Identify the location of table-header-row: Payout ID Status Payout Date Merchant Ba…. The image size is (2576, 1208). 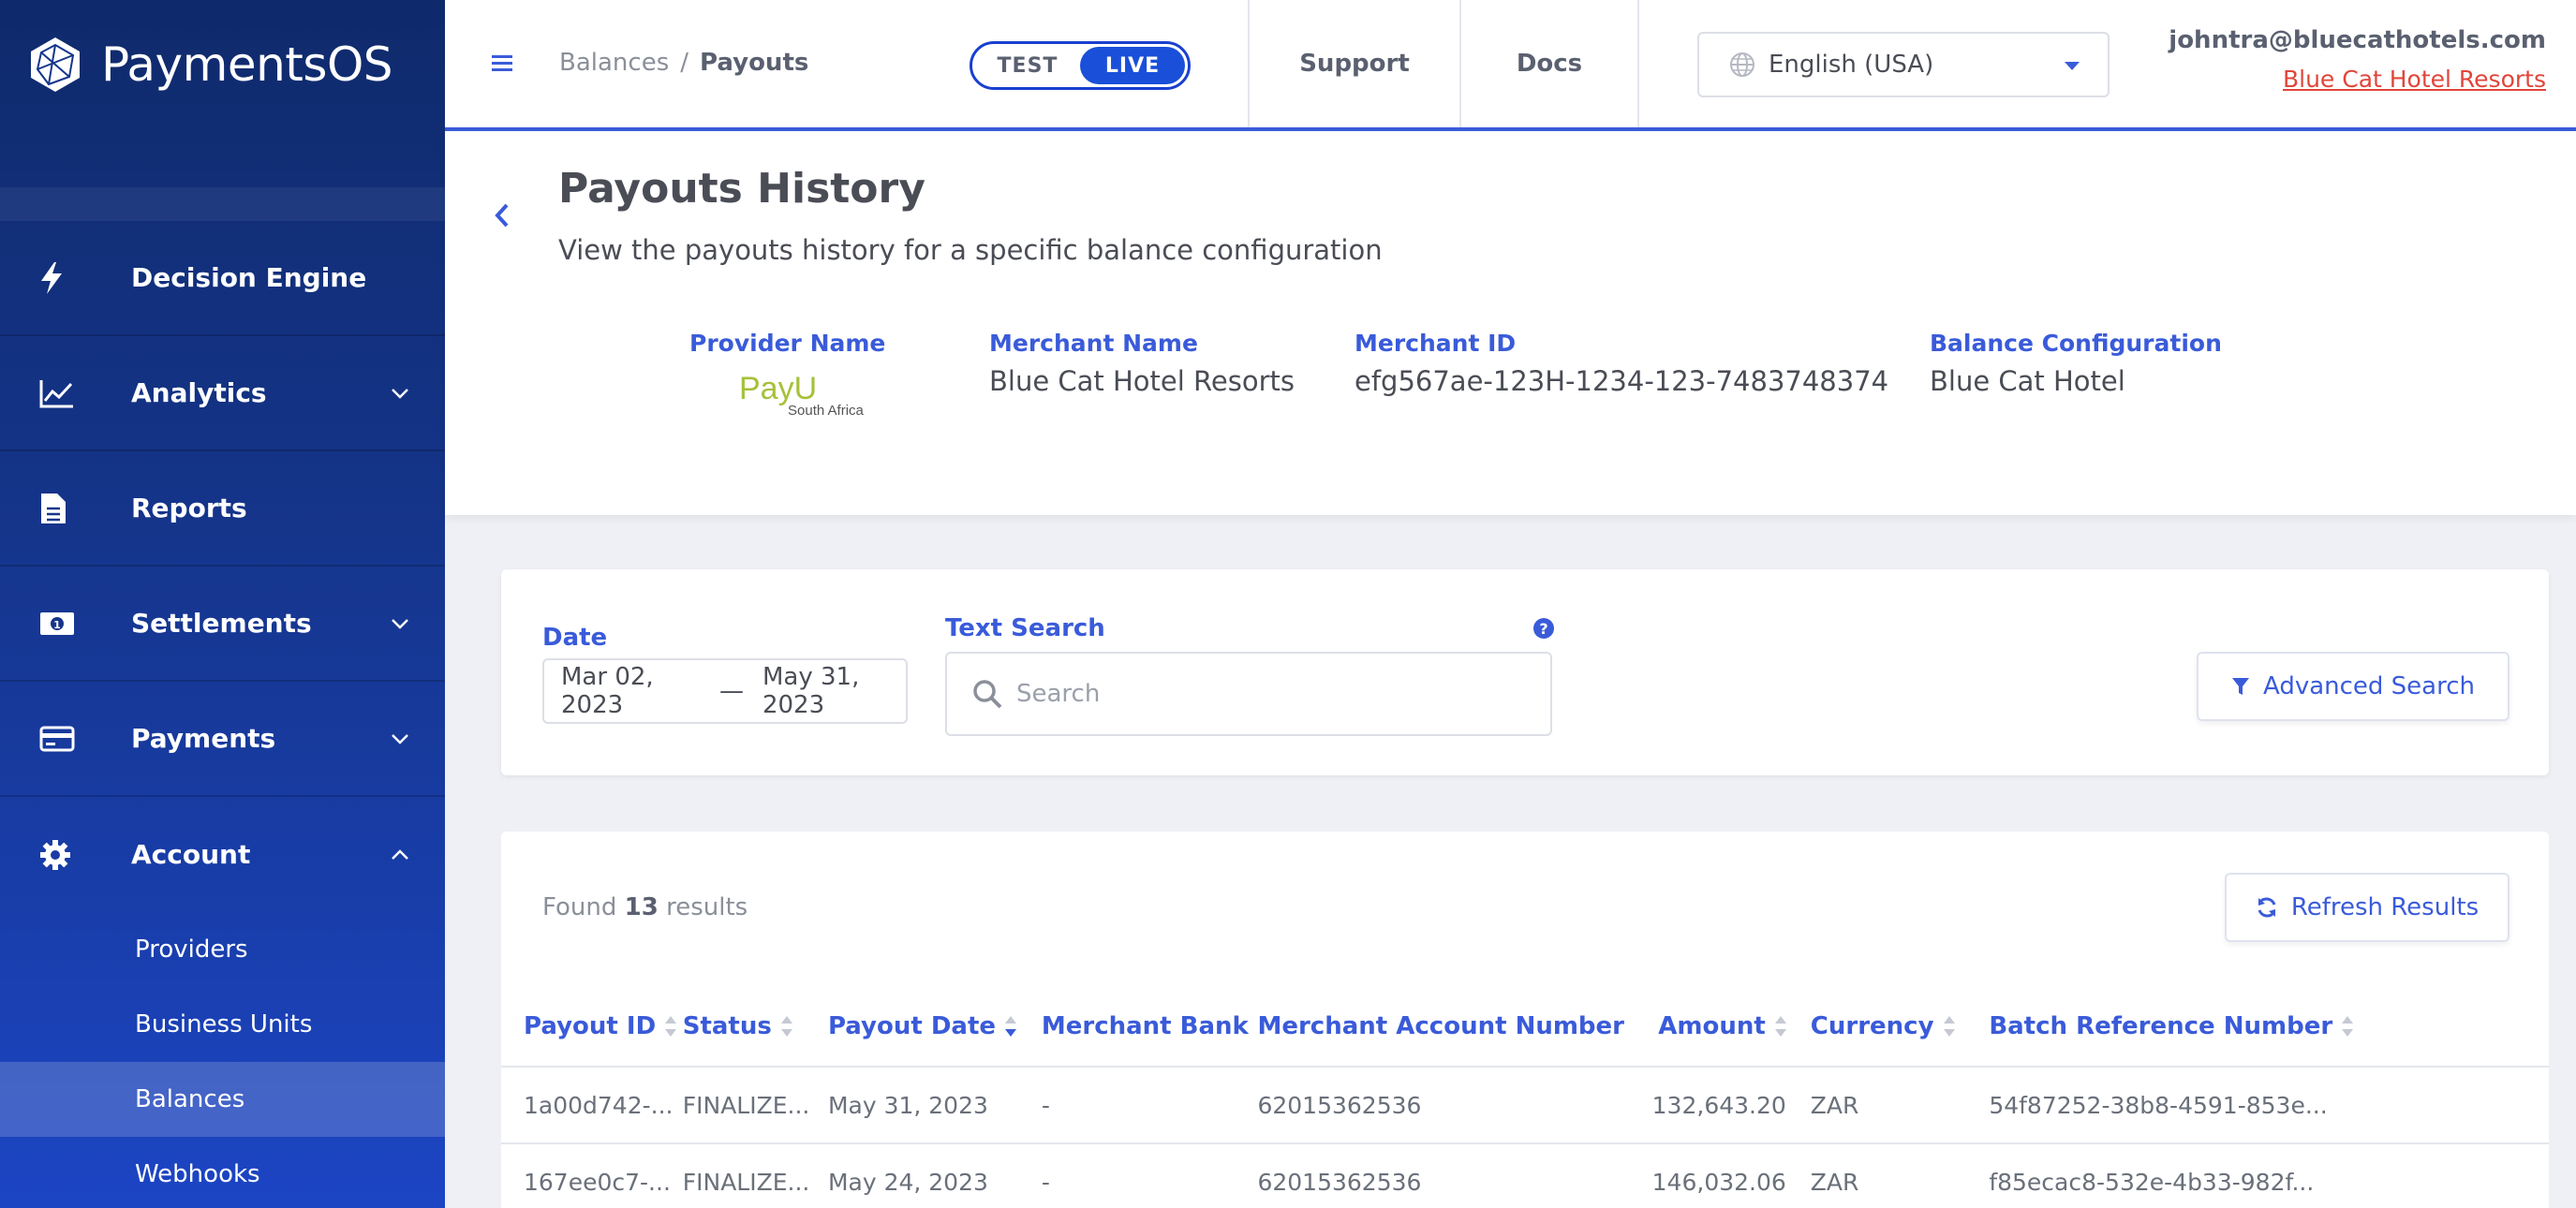
(1525, 1027).